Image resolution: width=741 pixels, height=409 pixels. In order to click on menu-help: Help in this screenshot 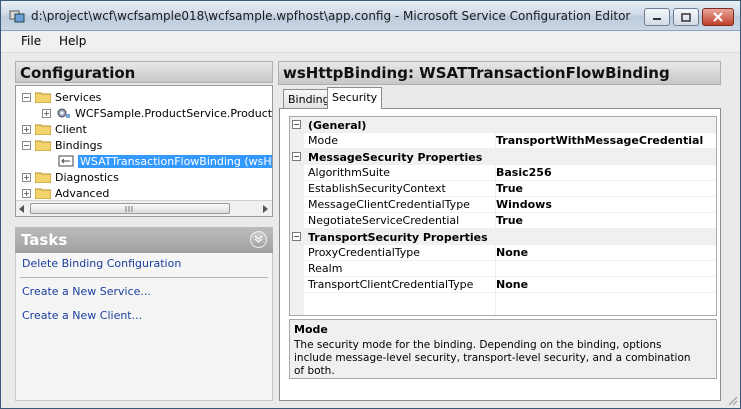, I will do `click(72, 41)`.